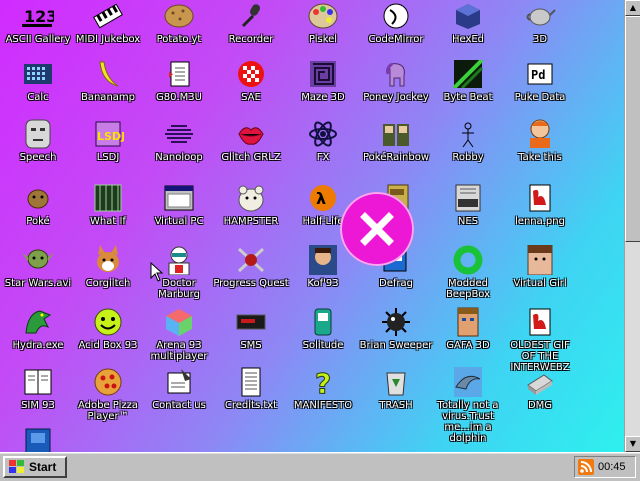  Describe the element at coordinates (38, 322) in the screenshot. I see `dragon-icon` at that location.